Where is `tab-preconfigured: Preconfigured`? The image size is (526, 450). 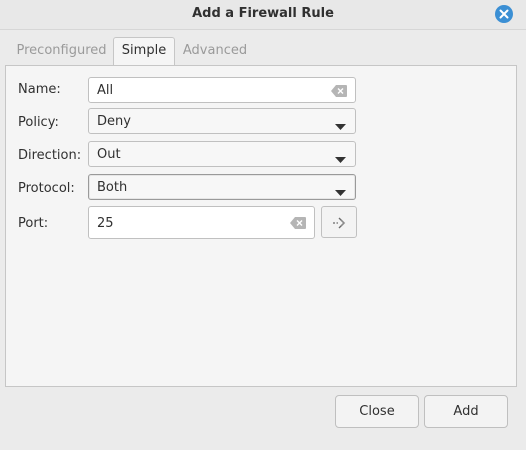
tab-preconfigured: Preconfigured is located at coordinates (61, 51).